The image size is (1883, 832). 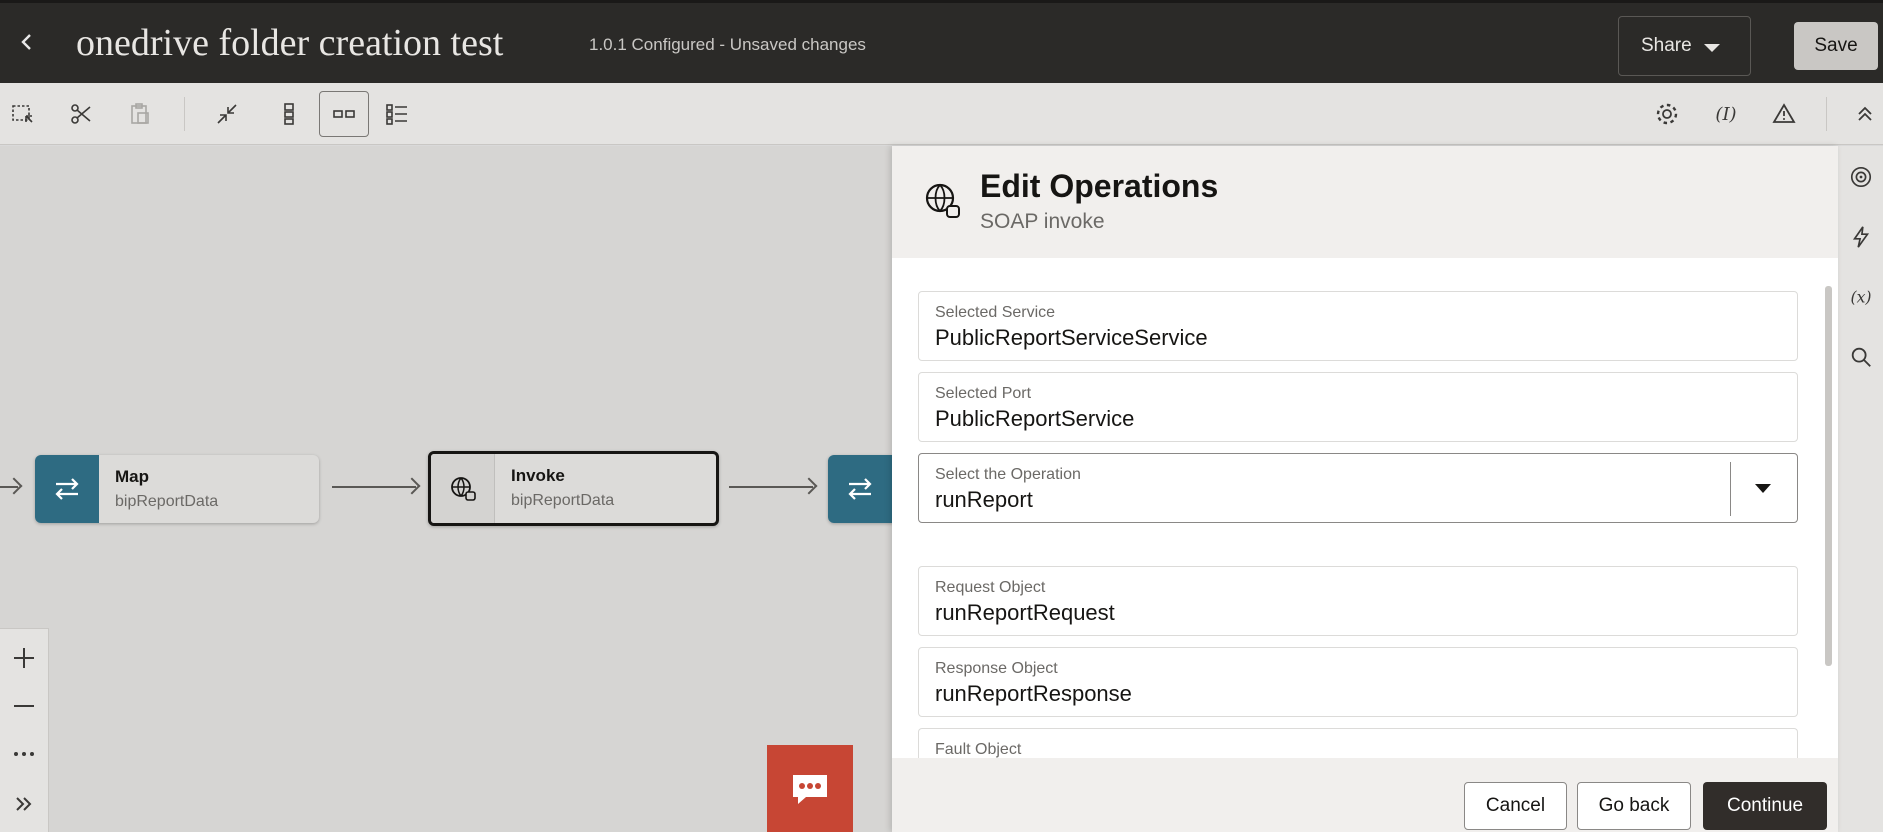 I want to click on continue-button: Continue, so click(x=1765, y=806).